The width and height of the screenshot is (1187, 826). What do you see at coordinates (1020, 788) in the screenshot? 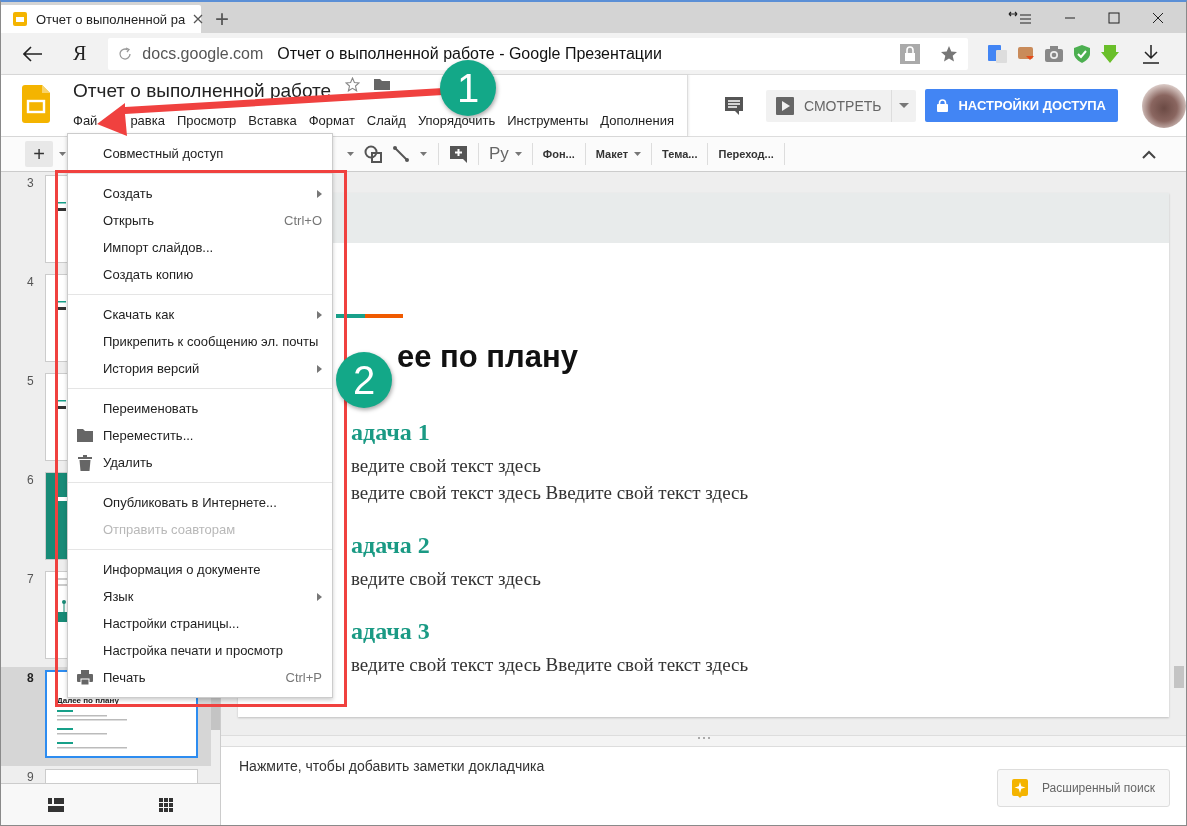
I see `explore-icon` at bounding box center [1020, 788].